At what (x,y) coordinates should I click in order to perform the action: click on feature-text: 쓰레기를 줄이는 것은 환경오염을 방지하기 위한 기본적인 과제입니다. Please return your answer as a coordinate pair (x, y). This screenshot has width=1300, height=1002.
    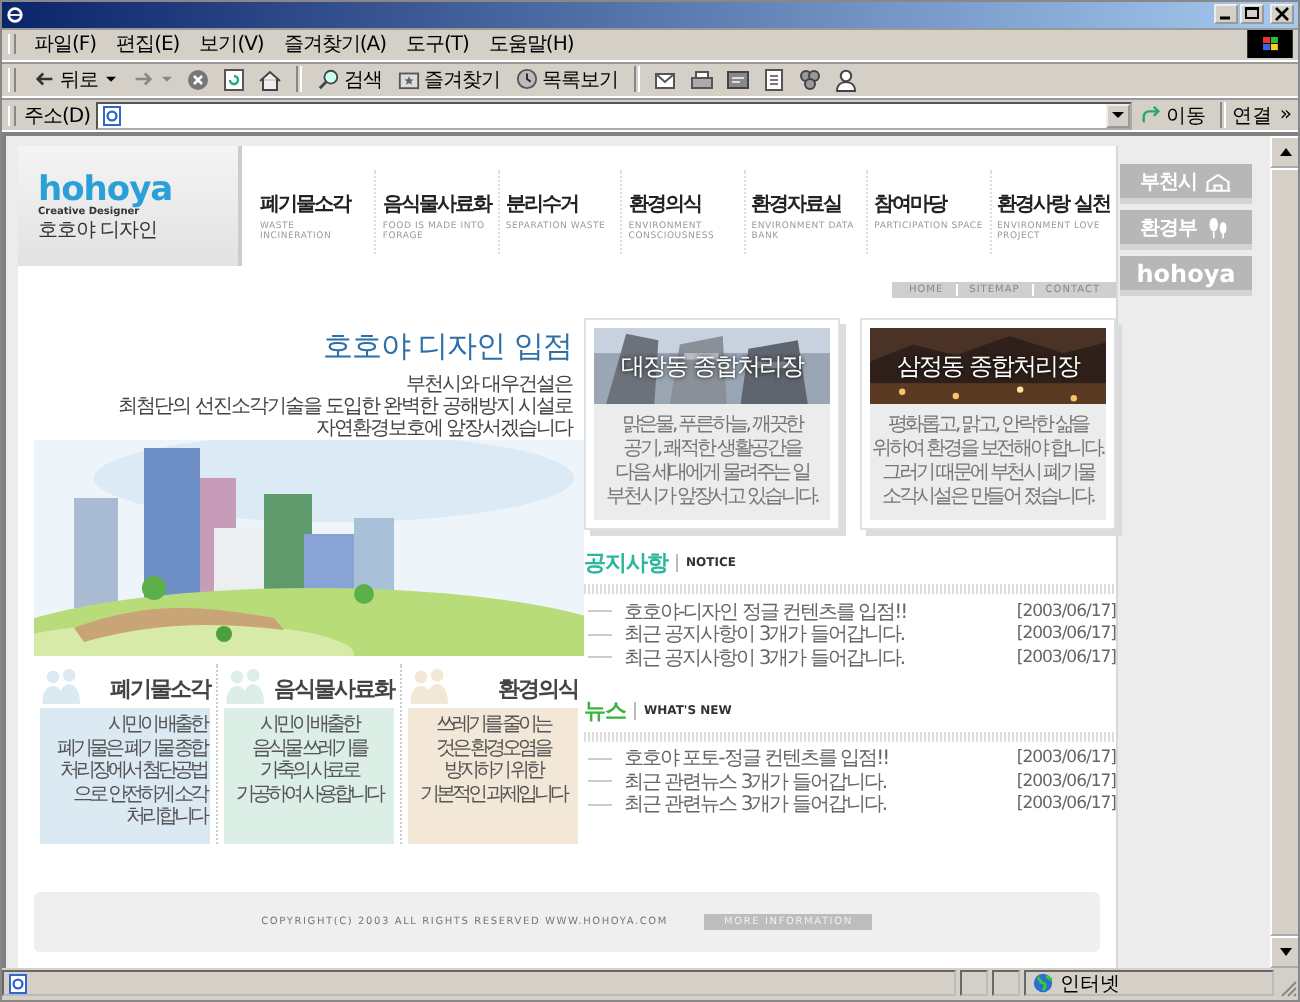
    Looking at the image, I should click on (493, 760).